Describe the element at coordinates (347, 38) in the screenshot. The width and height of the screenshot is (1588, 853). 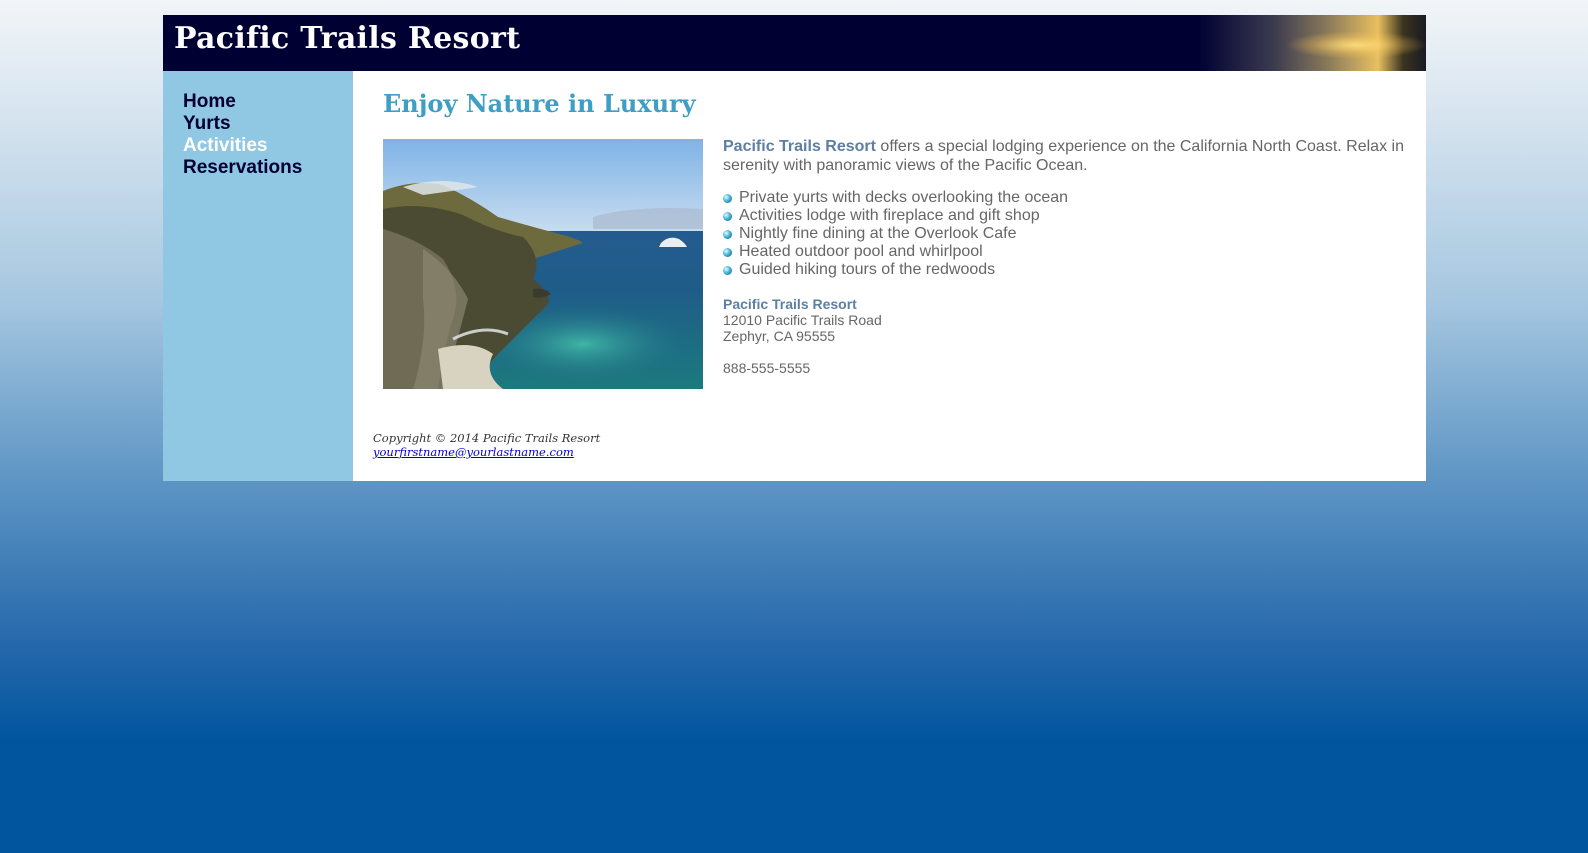
I see `site-title: Pacific Trails Resort` at that location.